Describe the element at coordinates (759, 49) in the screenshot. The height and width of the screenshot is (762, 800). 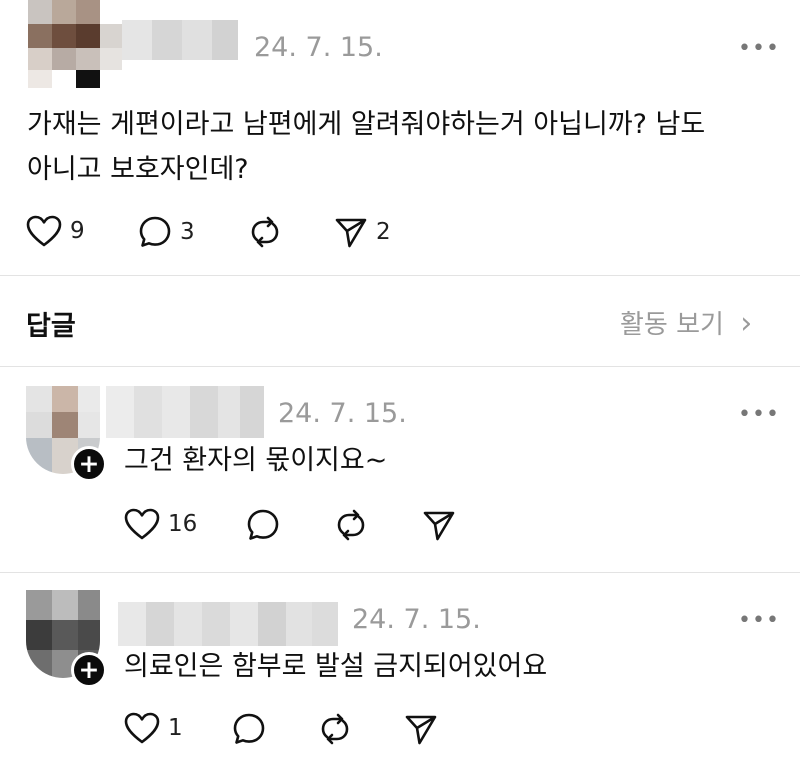
I see `post-more-icon: •••` at that location.